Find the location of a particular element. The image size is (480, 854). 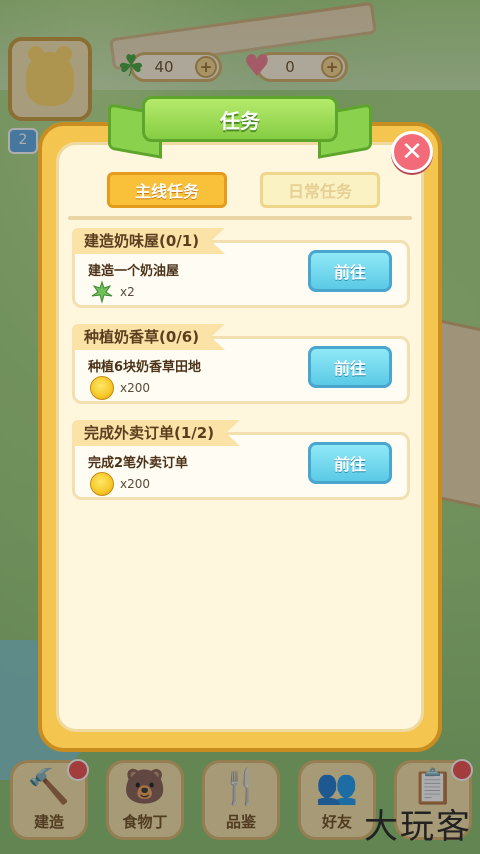

title-ribbon: 任务 is located at coordinates (240, 127).